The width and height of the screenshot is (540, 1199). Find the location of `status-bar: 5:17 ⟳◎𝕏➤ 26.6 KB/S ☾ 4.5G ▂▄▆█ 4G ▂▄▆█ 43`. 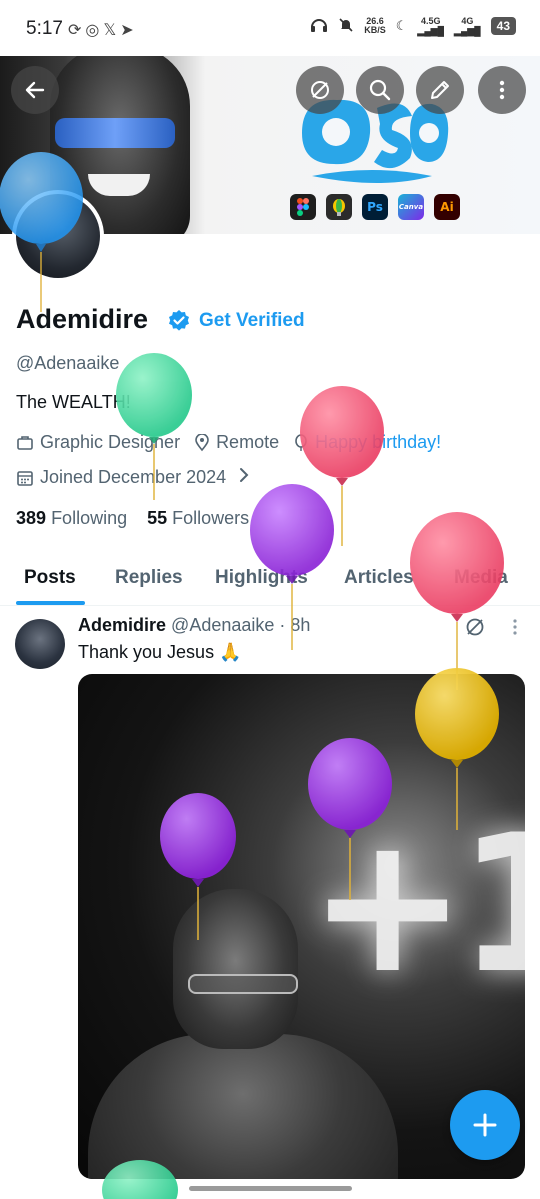

status-bar: 5:17 ⟳◎𝕏➤ 26.6 KB/S ☾ 4.5G ▂▄▆█ 4G ▂▄▆█ 43 is located at coordinates (270, 28).